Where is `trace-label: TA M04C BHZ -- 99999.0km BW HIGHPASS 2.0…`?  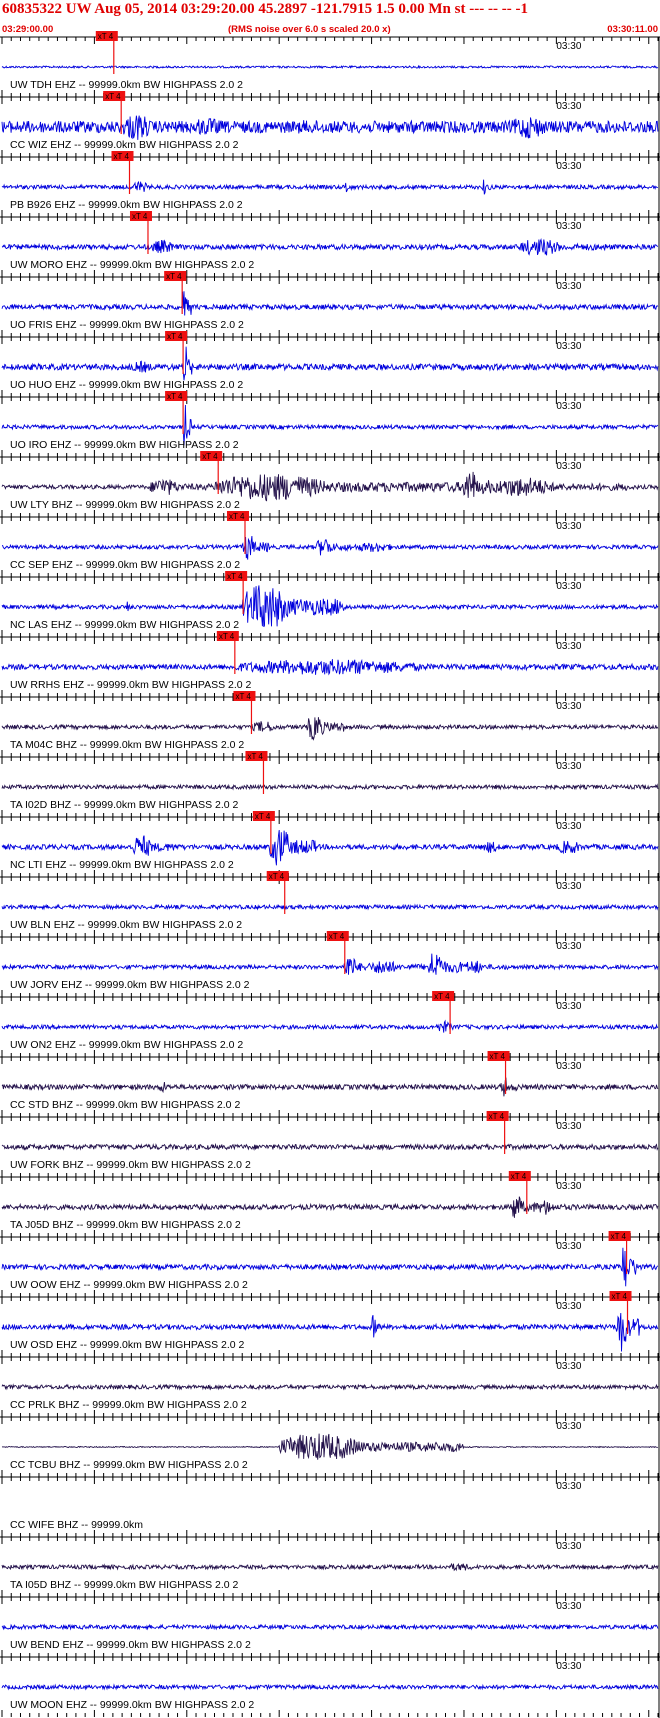
trace-label: TA M04C BHZ -- 99999.0km BW HIGHPASS 2.0… is located at coordinates (127, 745).